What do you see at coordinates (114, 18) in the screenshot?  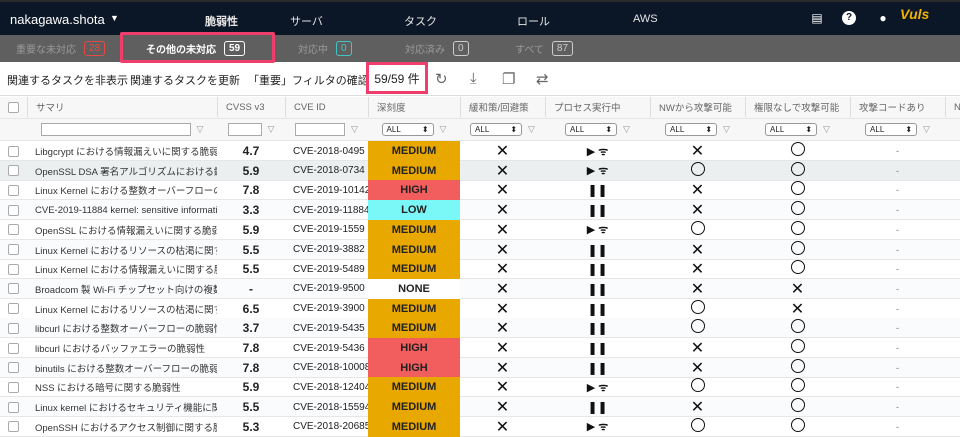 I see `caret-down-icon: ▼` at bounding box center [114, 18].